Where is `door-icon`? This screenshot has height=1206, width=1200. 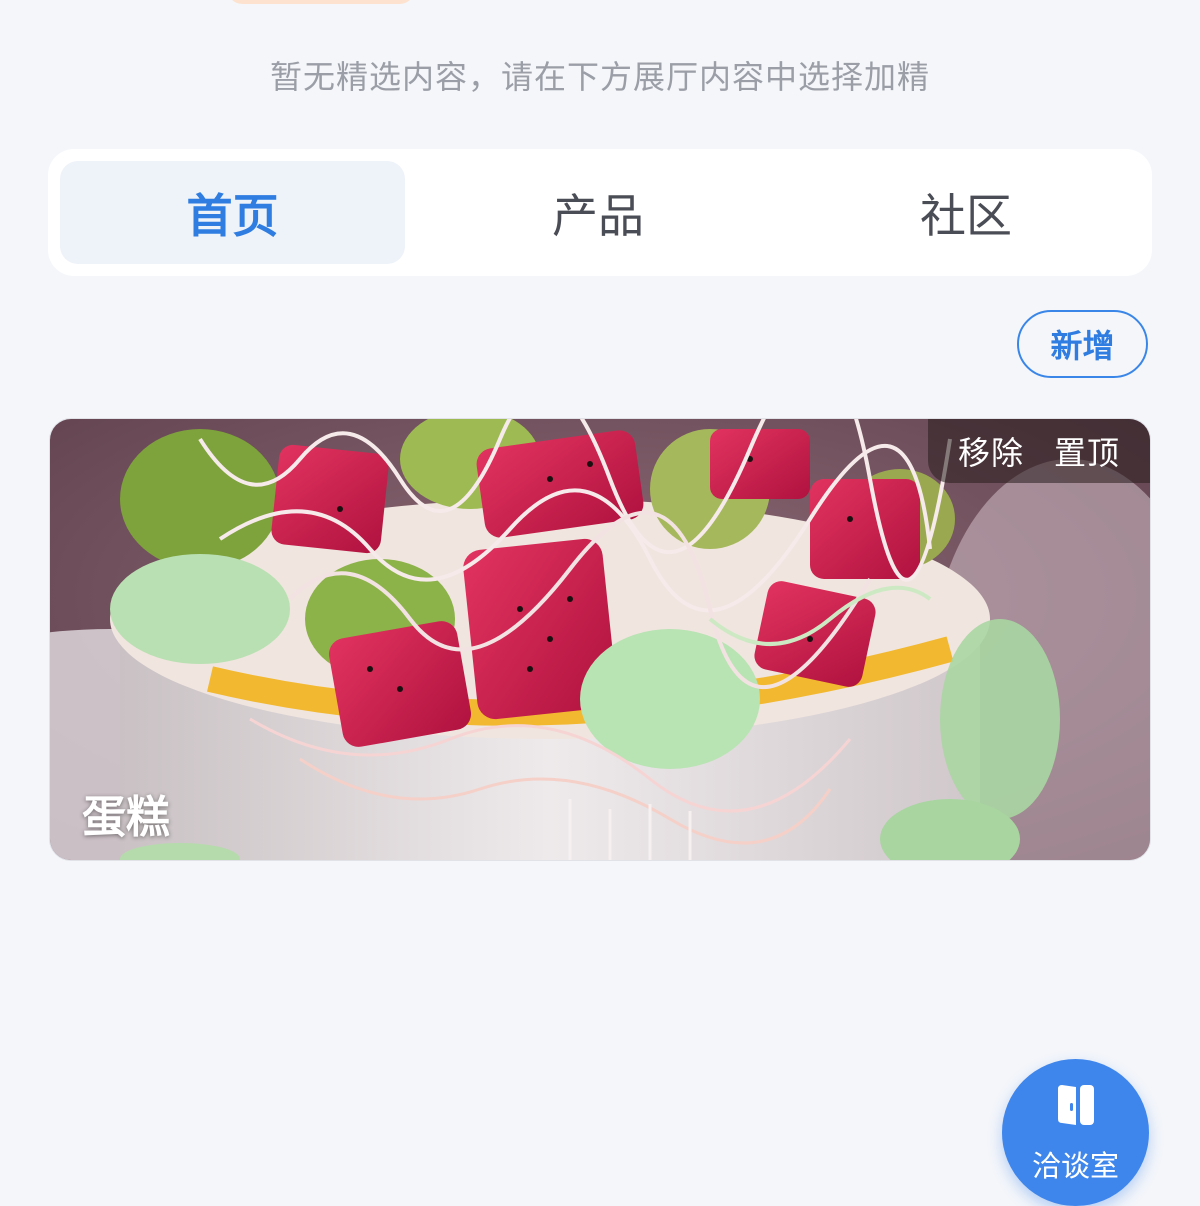
door-icon is located at coordinates (1076, 1105).